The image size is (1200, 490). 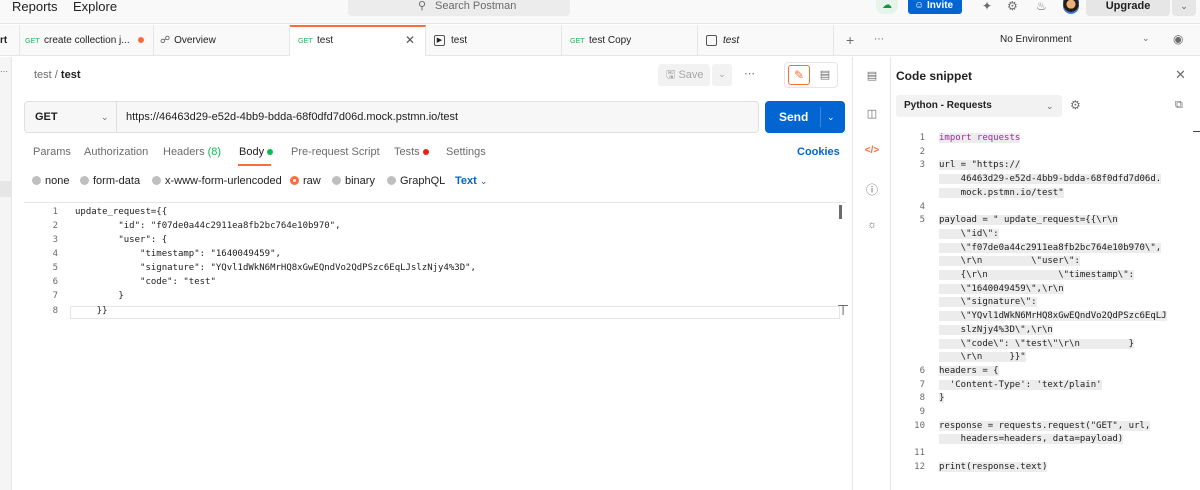 What do you see at coordinates (831, 117) in the screenshot?
I see `send-dropdown-chevron-icon: ⌄` at bounding box center [831, 117].